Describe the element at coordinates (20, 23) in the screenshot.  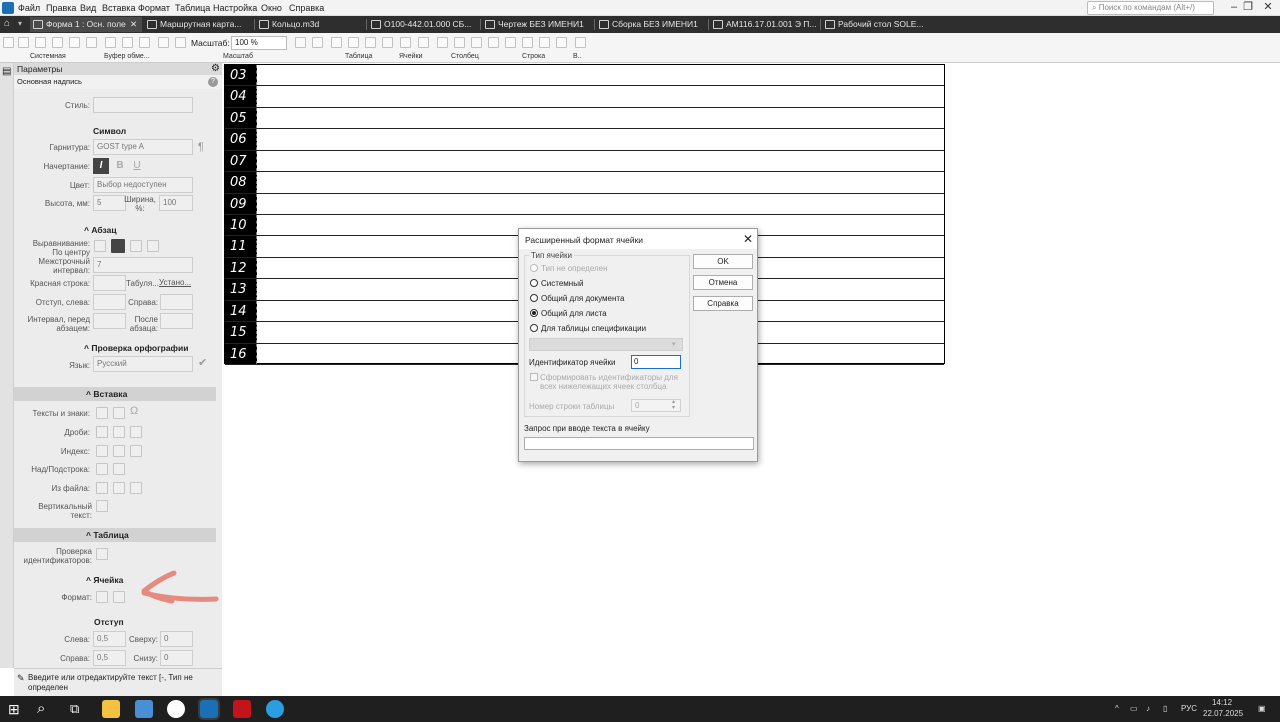
I see `chevron-down-icon: ▾` at that location.